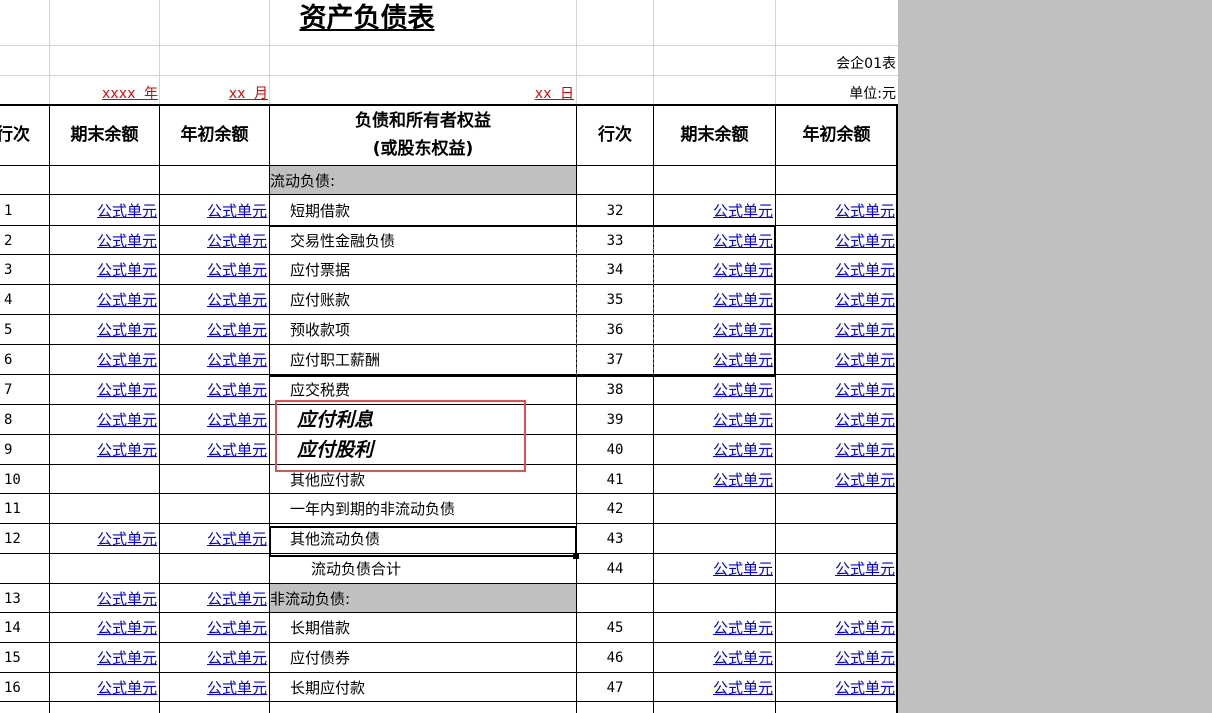 The width and height of the screenshot is (1212, 713). I want to click on section-label: 流动负债:, so click(303, 180).